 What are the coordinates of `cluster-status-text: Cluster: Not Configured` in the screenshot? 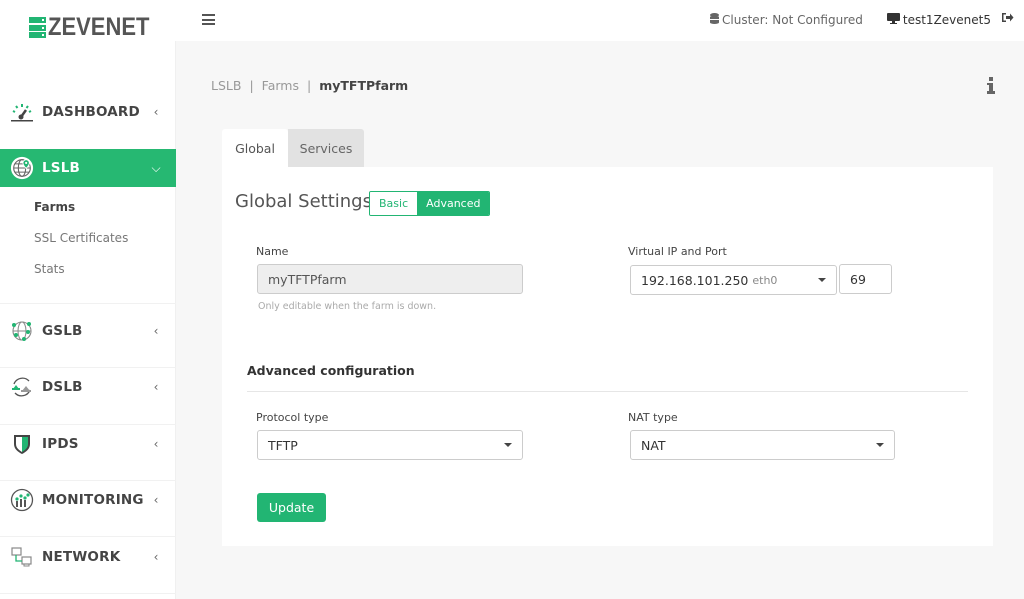 It's located at (792, 19).